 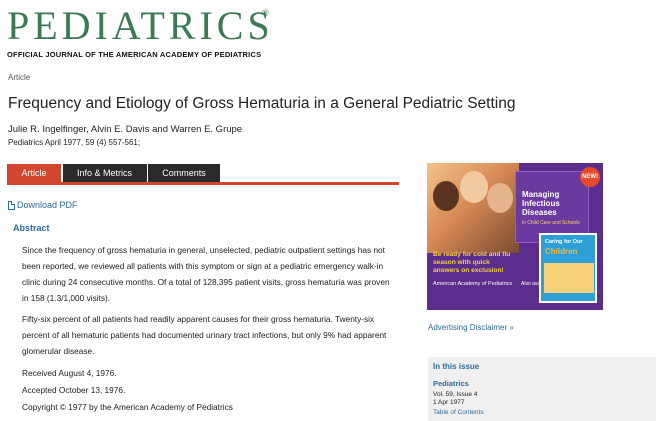 What do you see at coordinates (449, 402) in the screenshot?
I see `issue-date: 1 Apr 1977` at bounding box center [449, 402].